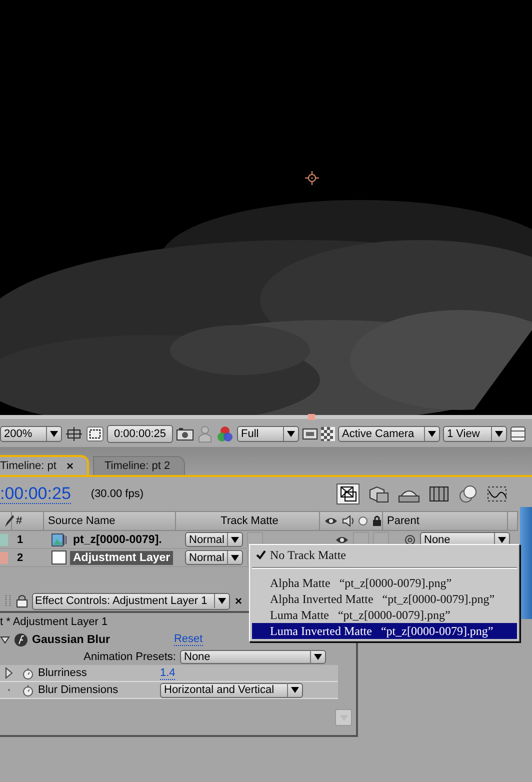 The image size is (532, 782). I want to click on camera-dropdown: Active Camera, so click(389, 434).